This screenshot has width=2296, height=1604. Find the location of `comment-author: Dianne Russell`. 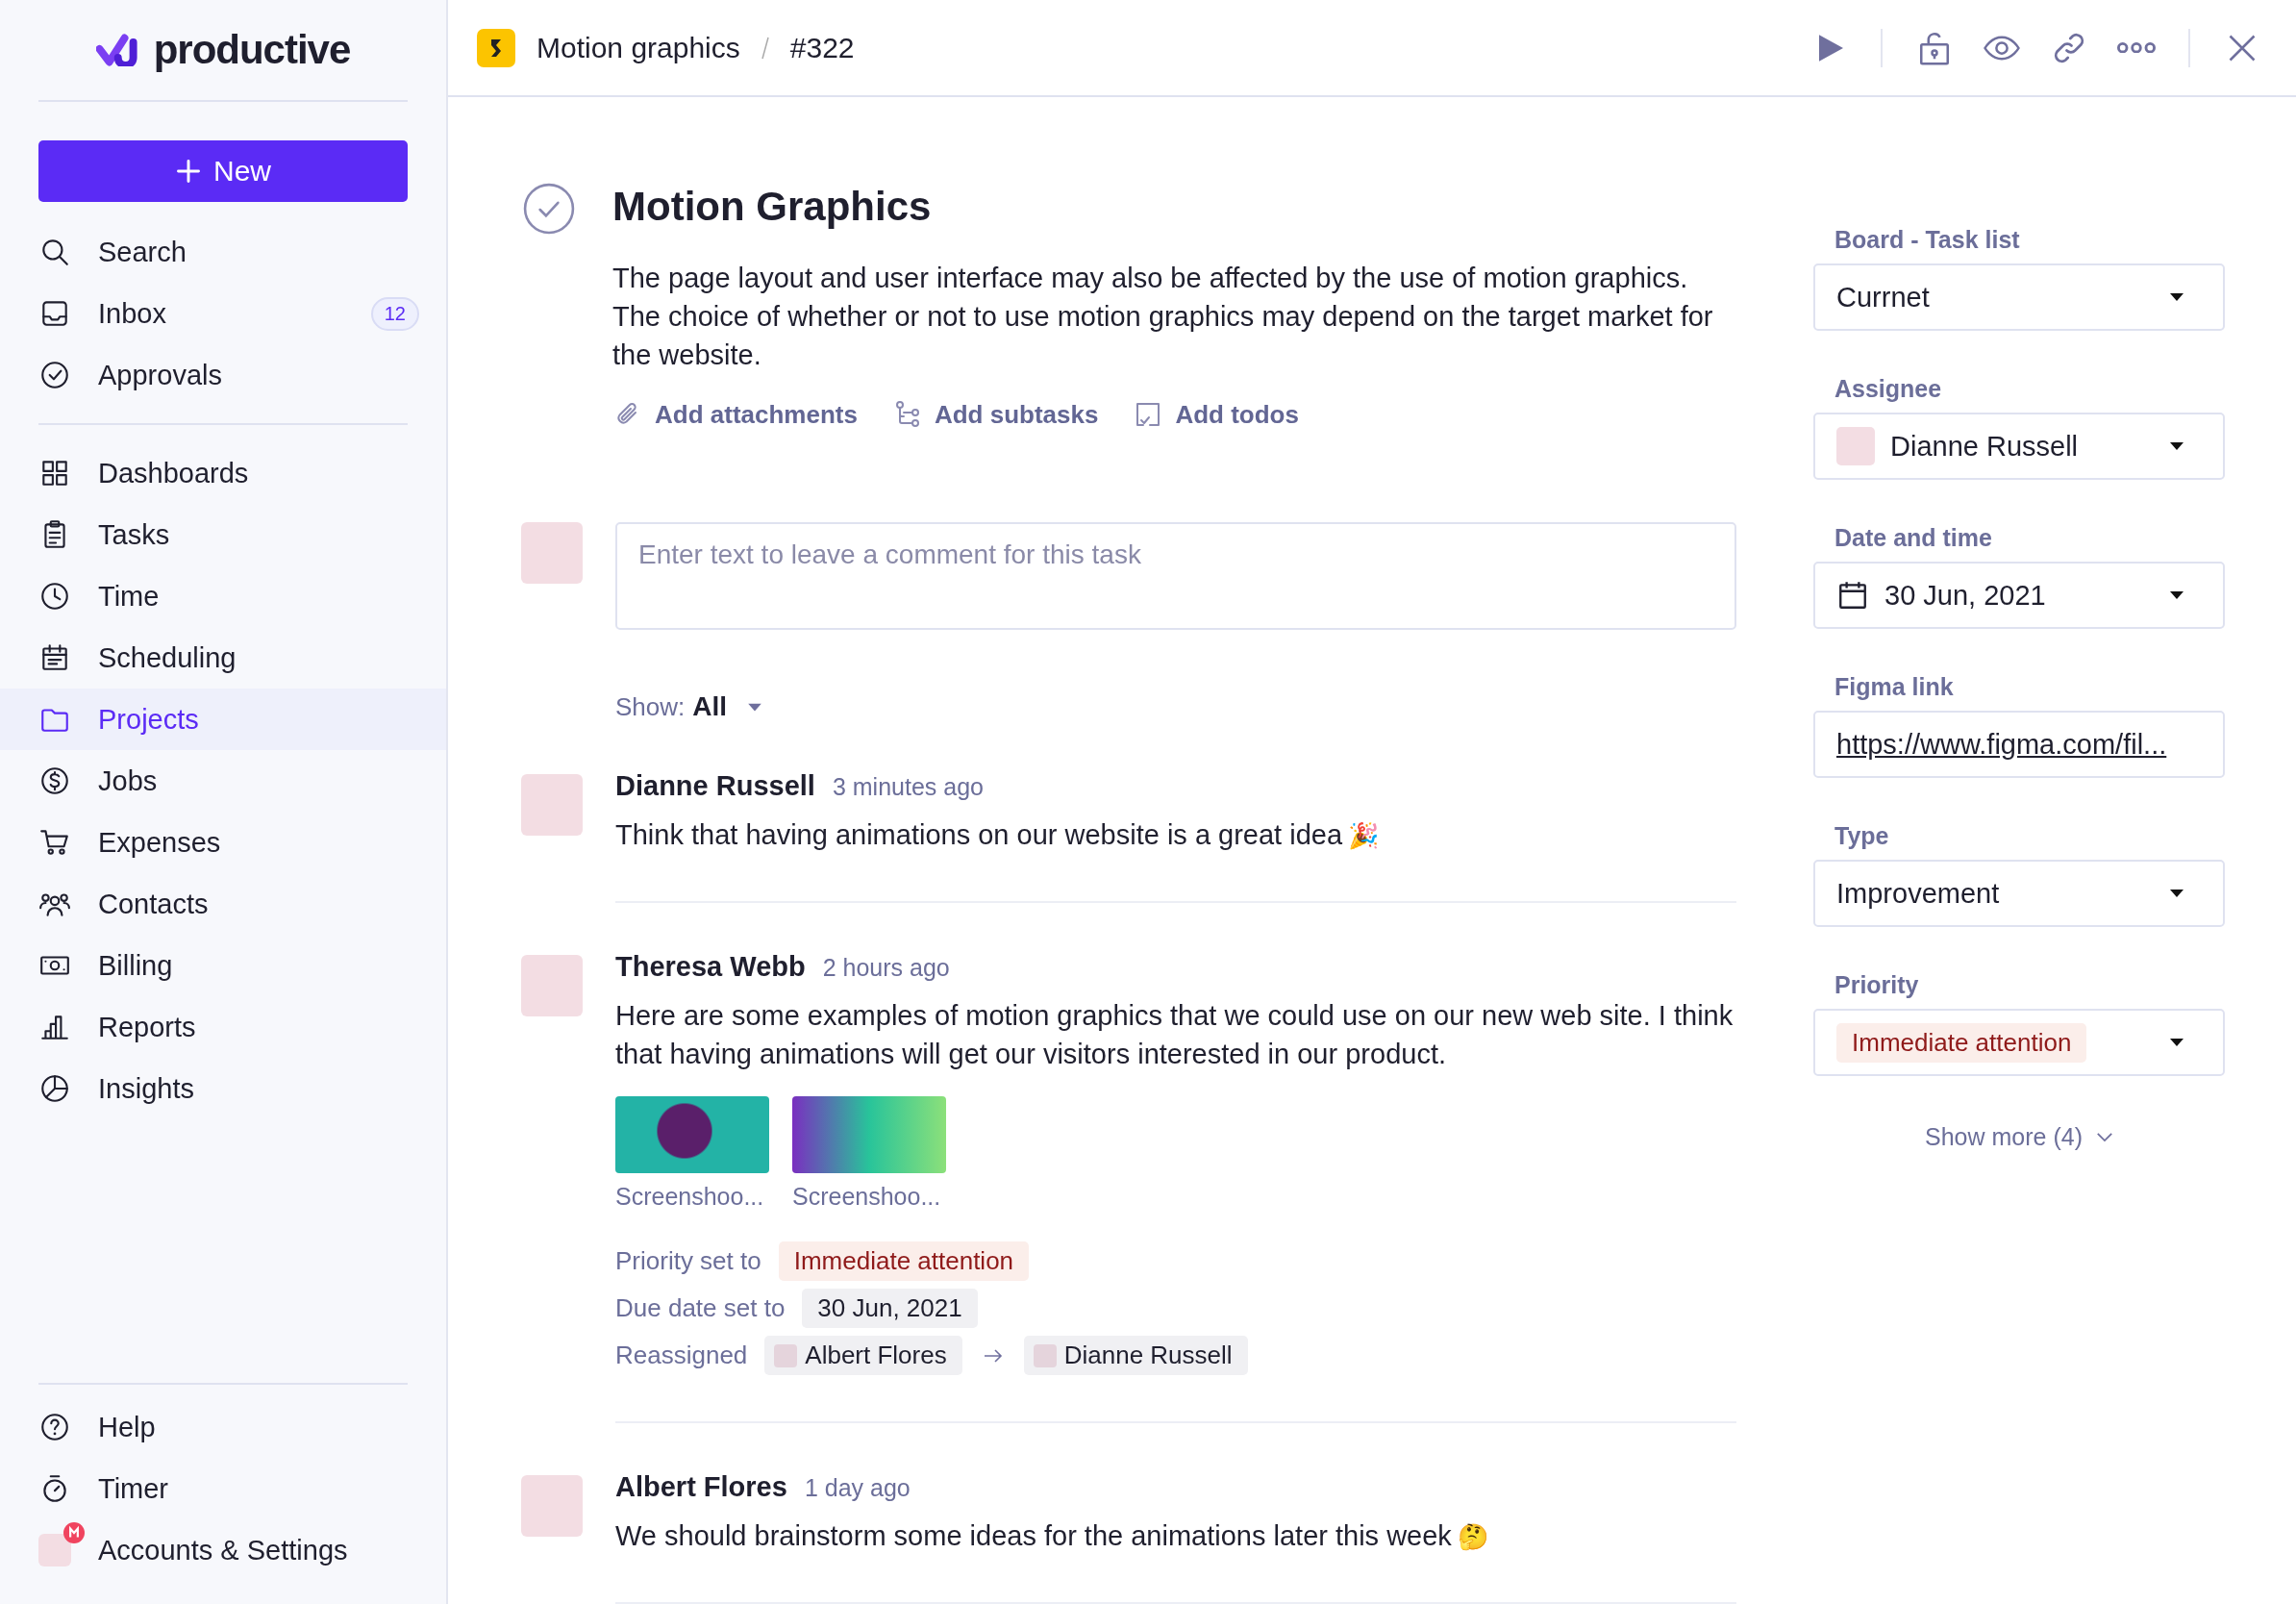

comment-author: Dianne Russell is located at coordinates (715, 786).